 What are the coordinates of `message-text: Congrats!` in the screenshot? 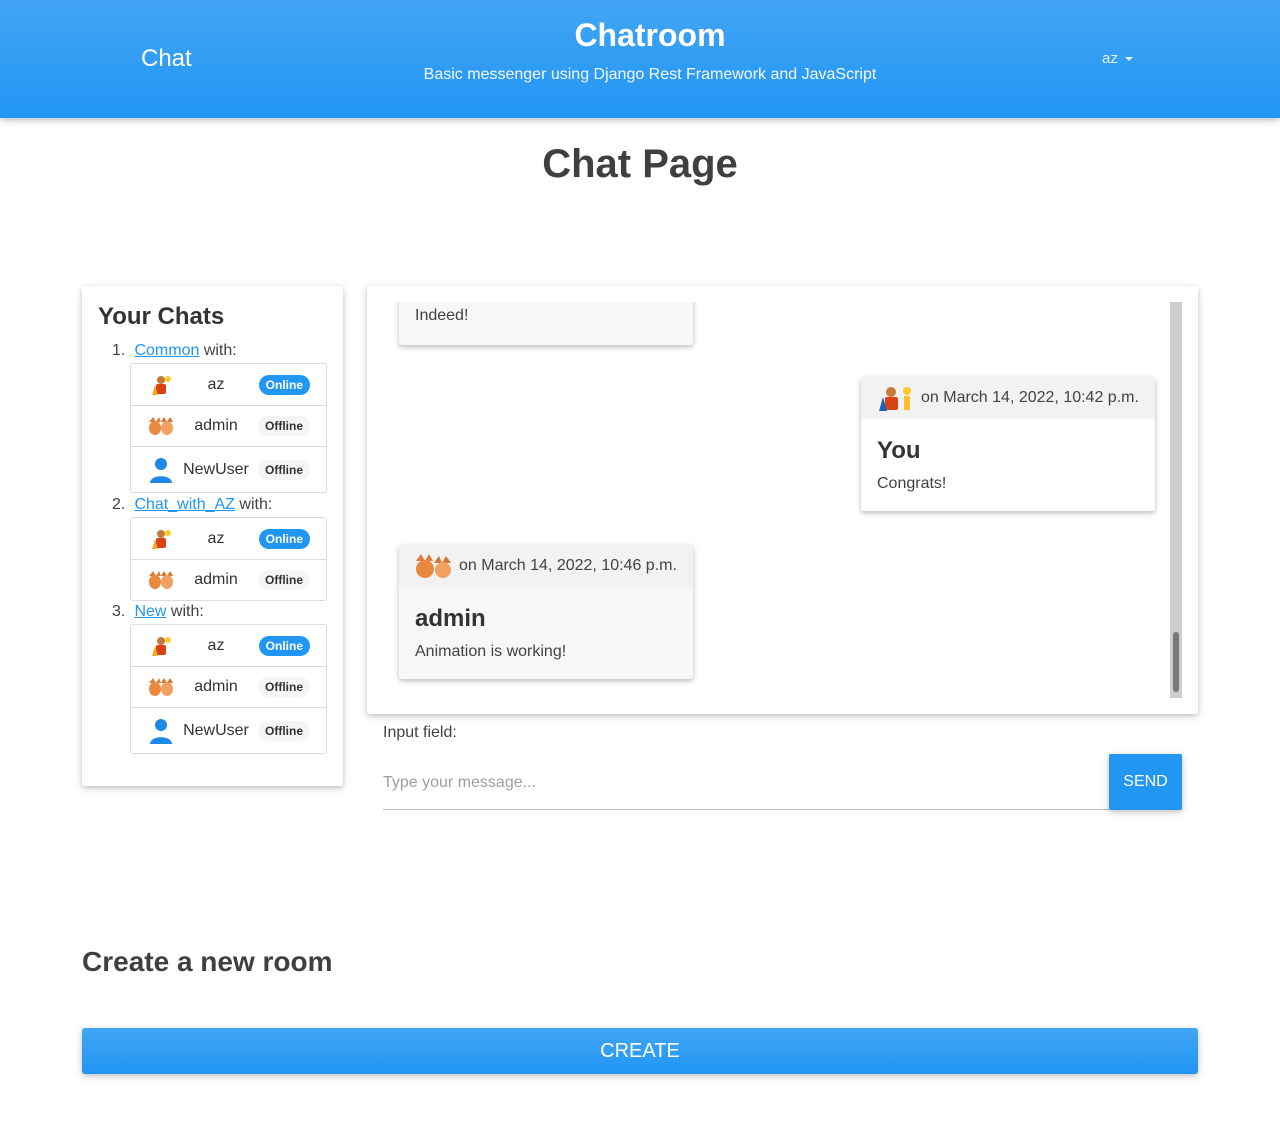 It's located at (912, 483).